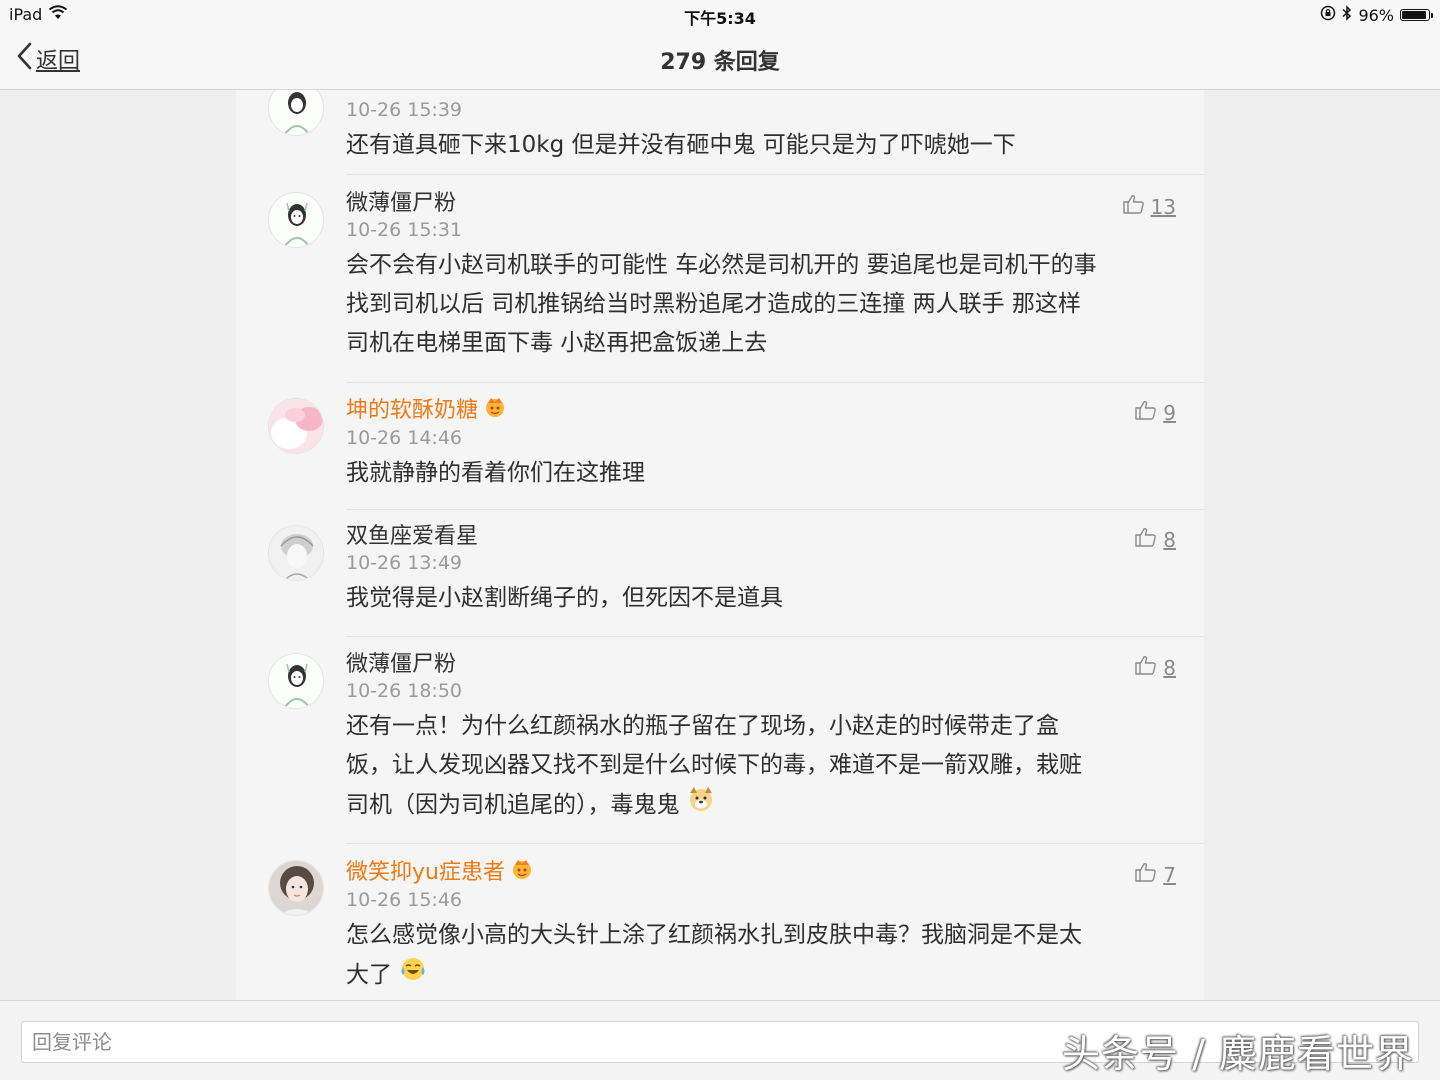 Image resolution: width=1440 pixels, height=1080 pixels. I want to click on comment-line: 饭，让人发现凶器又找不到是什么时候下的毒，难道不是一箭双雕，栽赃, so click(714, 765).